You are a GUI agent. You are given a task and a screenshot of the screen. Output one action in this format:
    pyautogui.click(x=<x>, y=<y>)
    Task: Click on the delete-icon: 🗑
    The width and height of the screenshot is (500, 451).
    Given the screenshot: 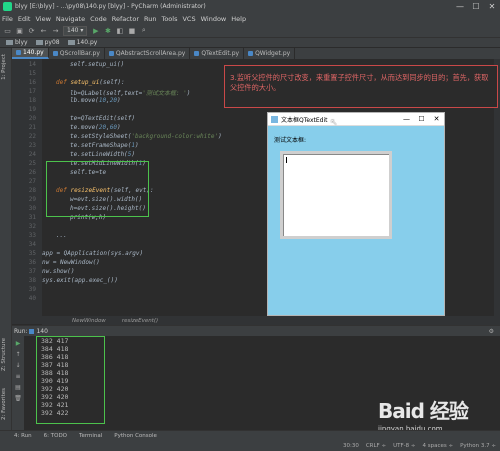 What is the action you would take?
    pyautogui.click(x=18, y=398)
    